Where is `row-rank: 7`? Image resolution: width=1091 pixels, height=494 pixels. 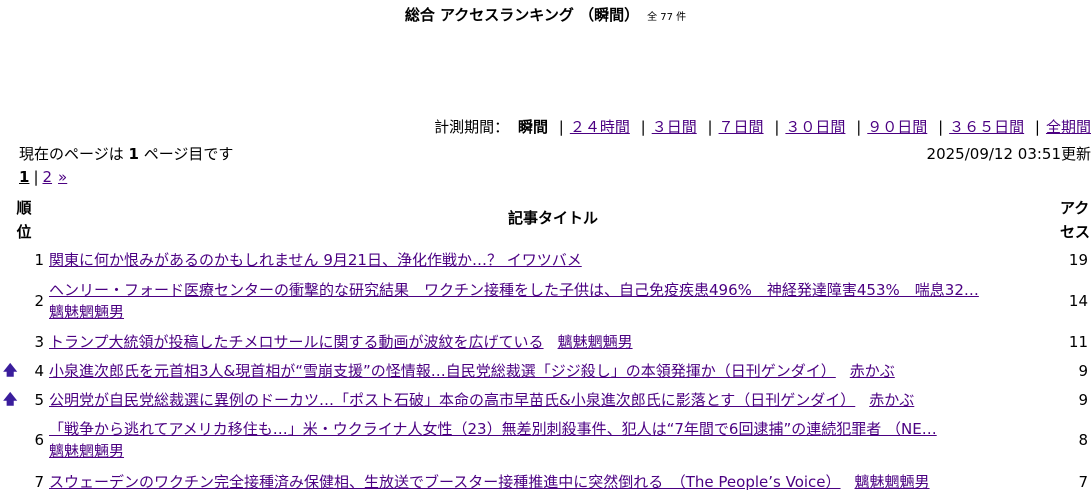
row-rank: 7 is located at coordinates (39, 482).